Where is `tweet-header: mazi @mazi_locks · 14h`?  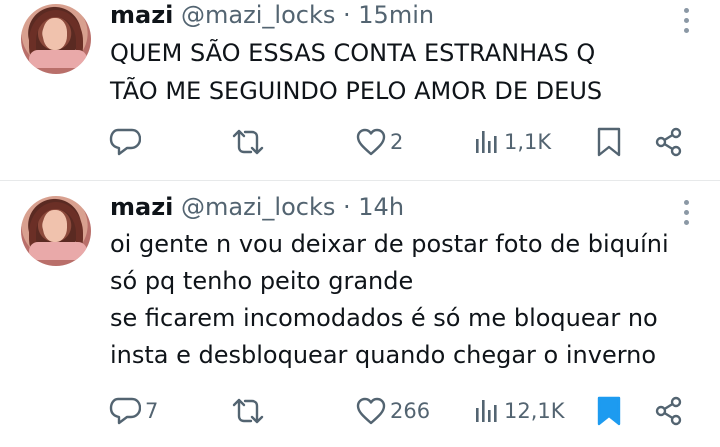 tweet-header: mazi @mazi_locks · 14h is located at coordinates (257, 207).